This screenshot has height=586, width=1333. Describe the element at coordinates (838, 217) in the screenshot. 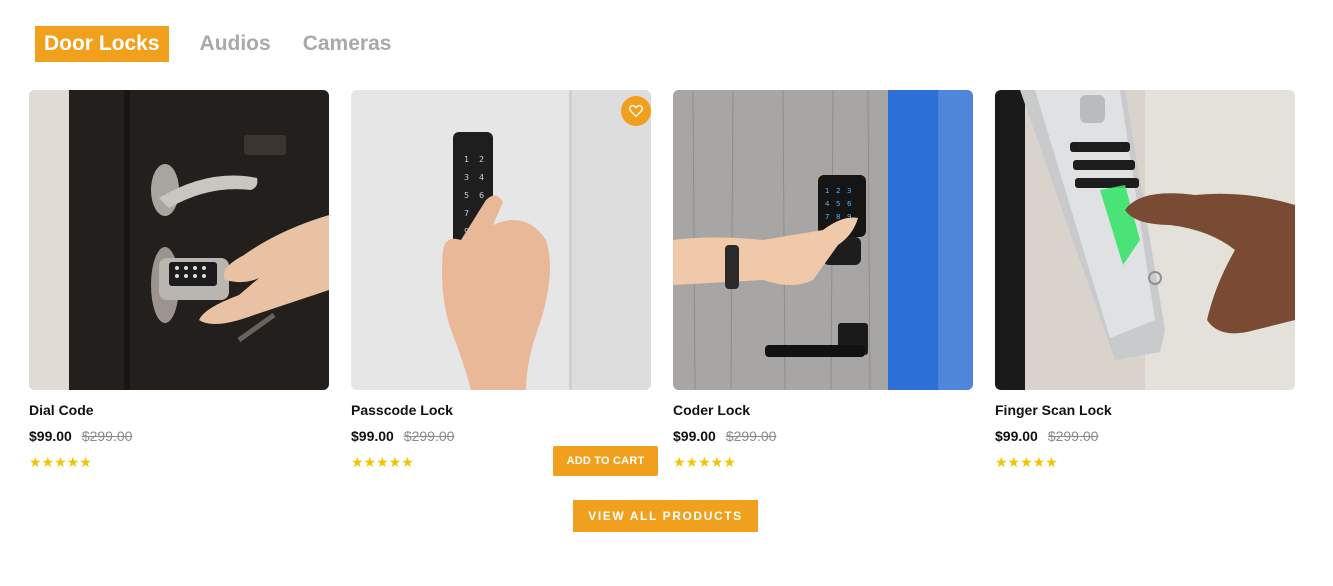

I see `svg-text: 8` at that location.